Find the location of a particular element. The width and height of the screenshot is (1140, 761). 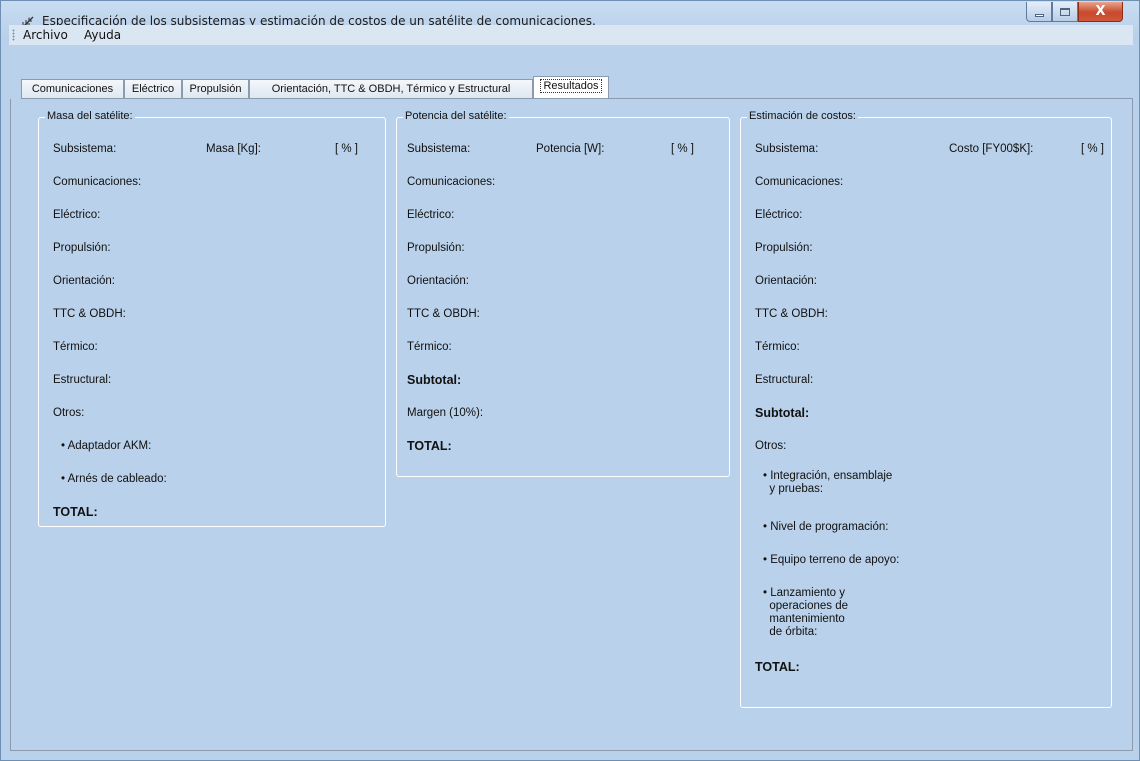

margen-label: Margen (10%): is located at coordinates (445, 413).